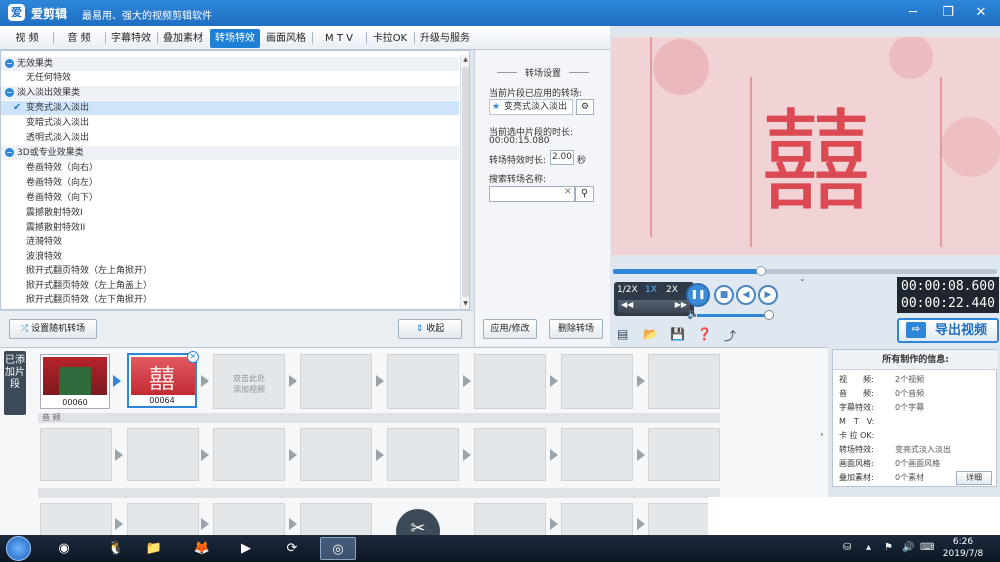 This screenshot has width=1000, height=562. What do you see at coordinates (927, 547) in the screenshot?
I see `tray-input-icon: ⌨` at bounding box center [927, 547].